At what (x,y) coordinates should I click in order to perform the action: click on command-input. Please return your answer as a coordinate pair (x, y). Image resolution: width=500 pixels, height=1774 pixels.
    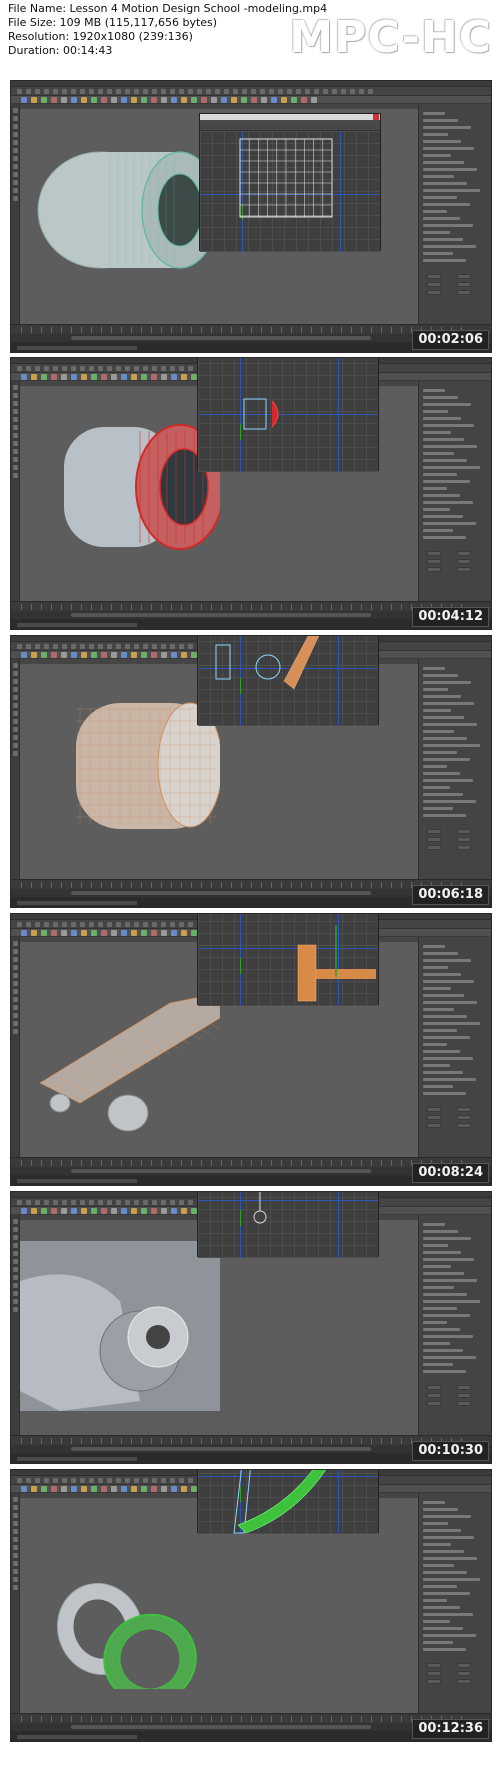
    Looking at the image, I should click on (77, 1181).